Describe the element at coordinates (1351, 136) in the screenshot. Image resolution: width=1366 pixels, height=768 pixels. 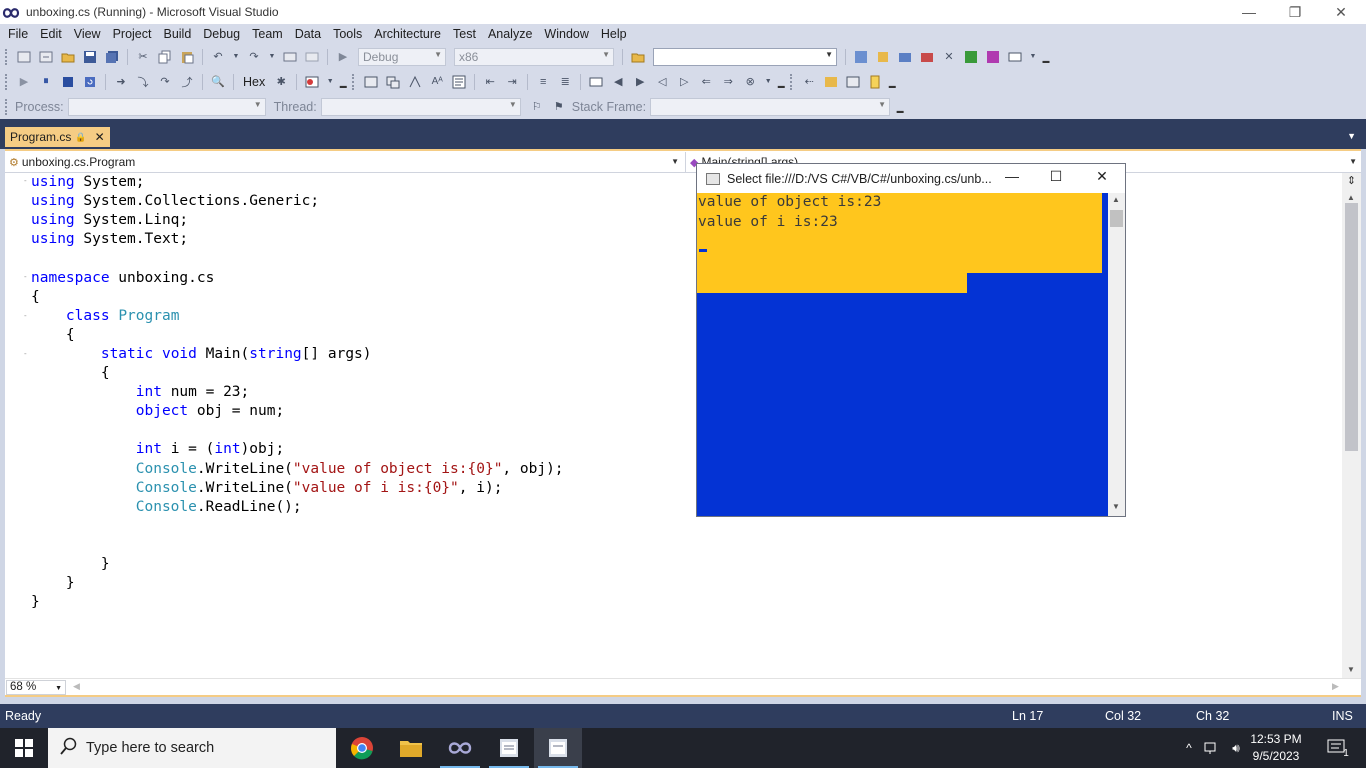
I see `tab-dropdown-icon: ▼` at that location.